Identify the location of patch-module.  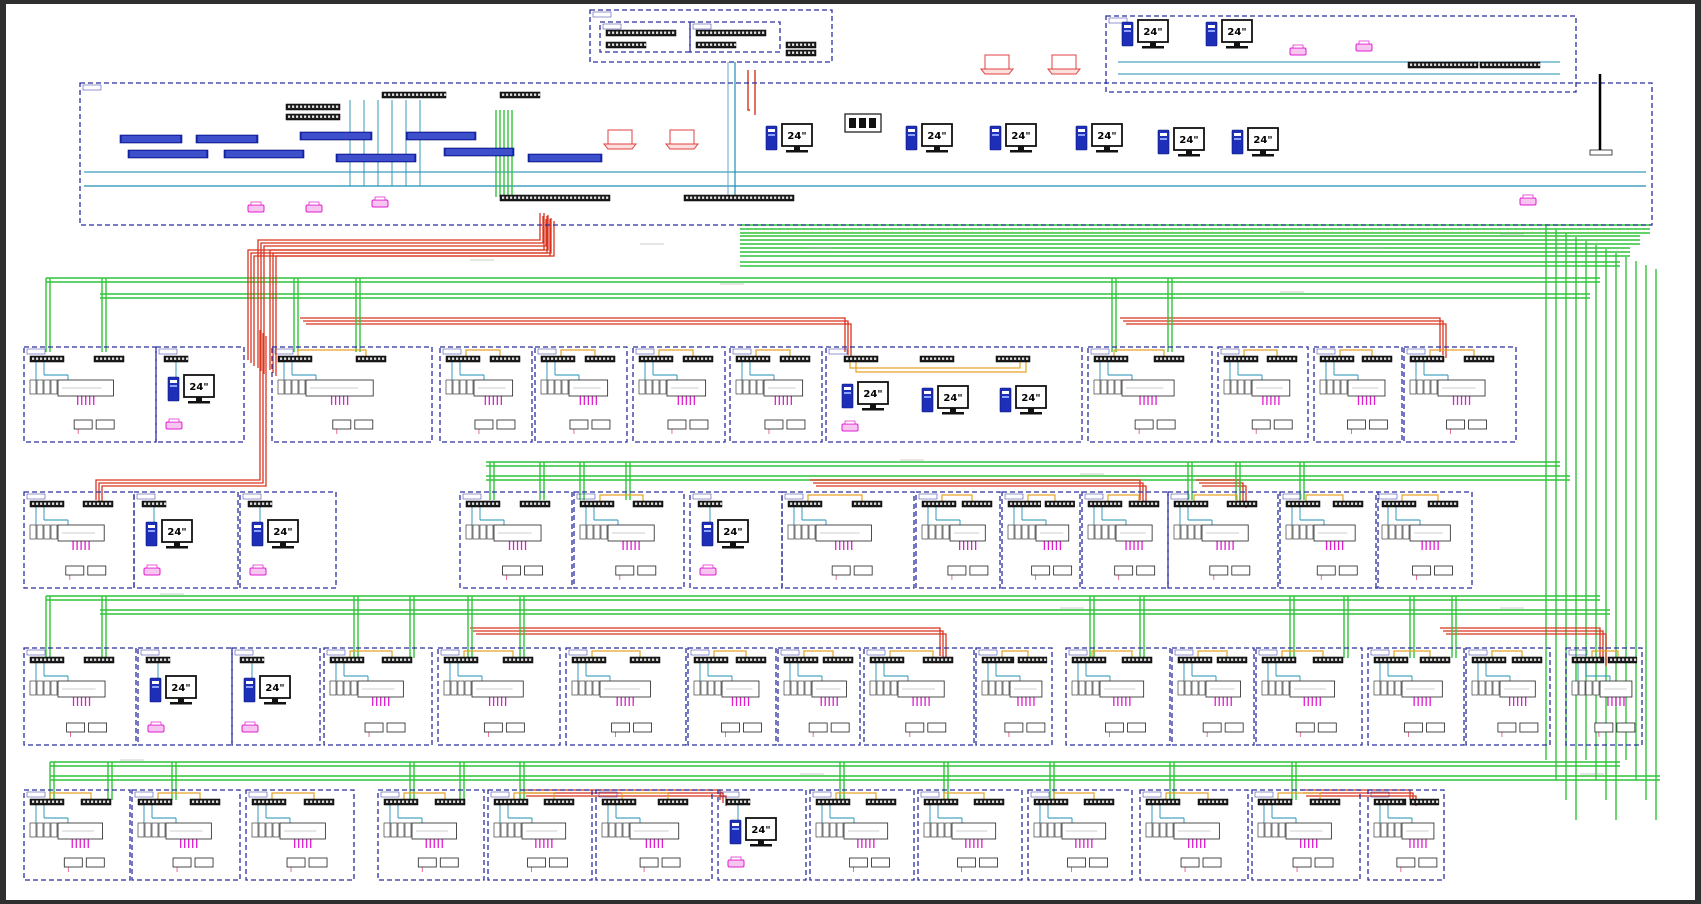
(872, 123).